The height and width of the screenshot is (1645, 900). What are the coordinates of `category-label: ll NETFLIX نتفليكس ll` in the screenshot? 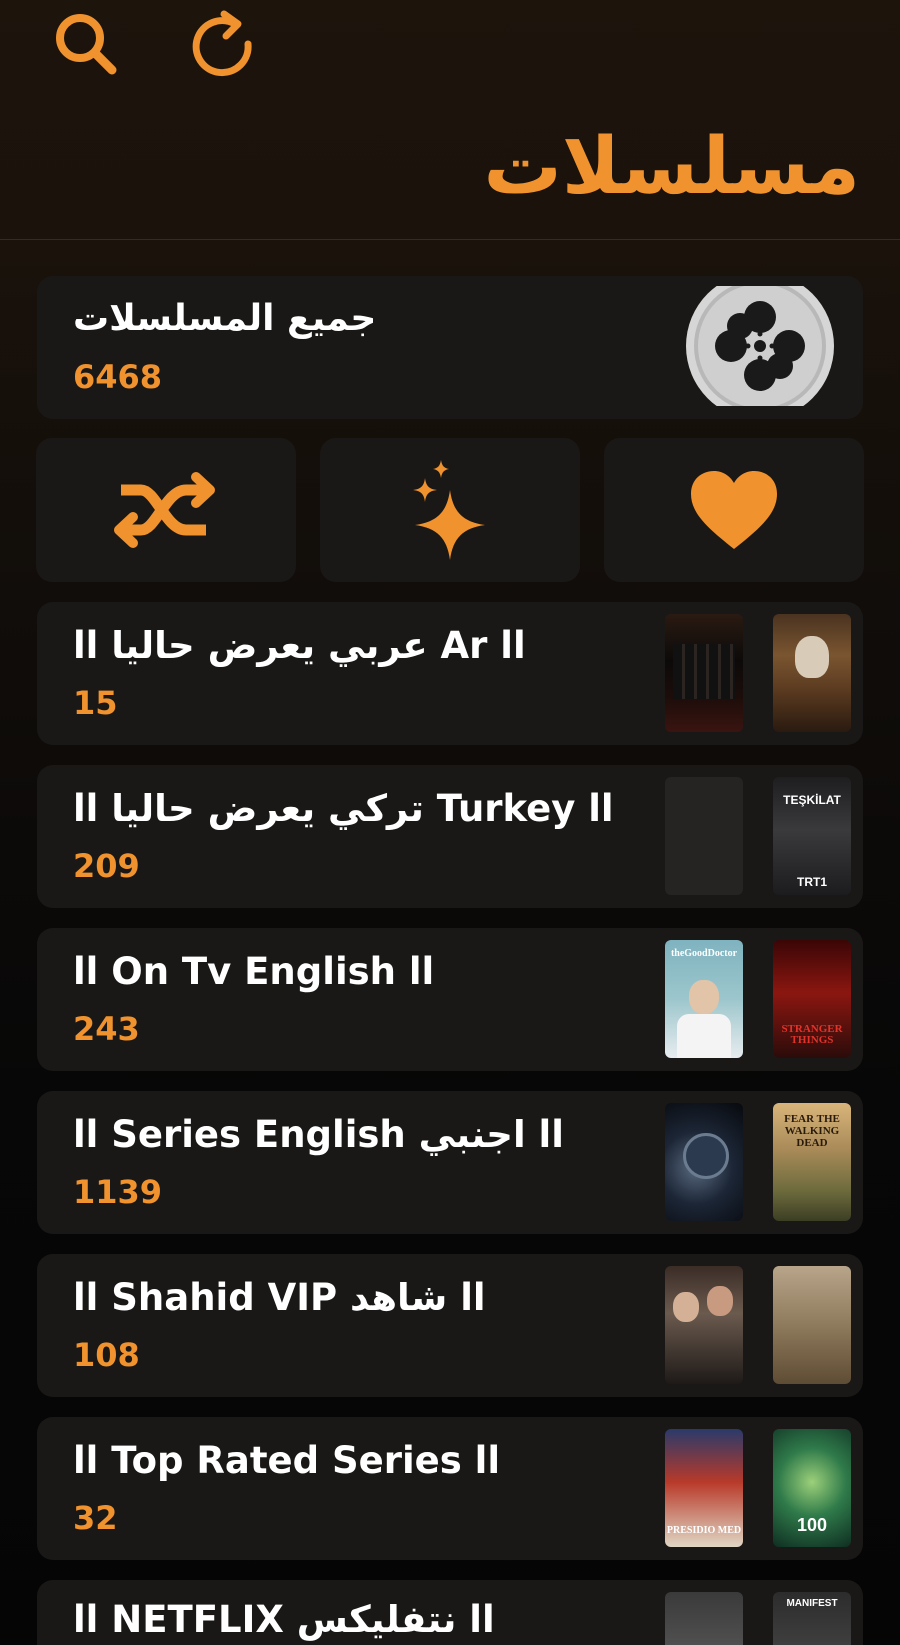 It's located at (284, 1619).